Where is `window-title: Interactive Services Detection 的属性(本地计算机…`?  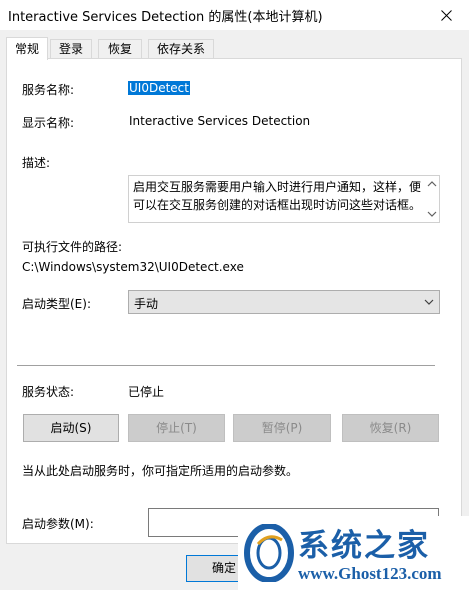
window-title: Interactive Services Detection 的属性(本地计算机… is located at coordinates (165, 17).